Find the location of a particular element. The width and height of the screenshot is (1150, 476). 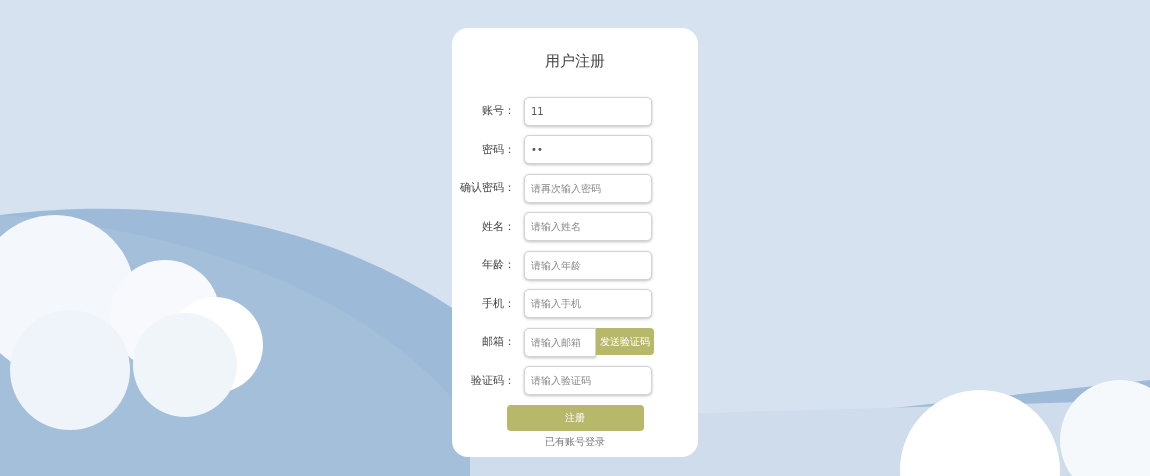

field-label: 年龄： is located at coordinates (498, 265).